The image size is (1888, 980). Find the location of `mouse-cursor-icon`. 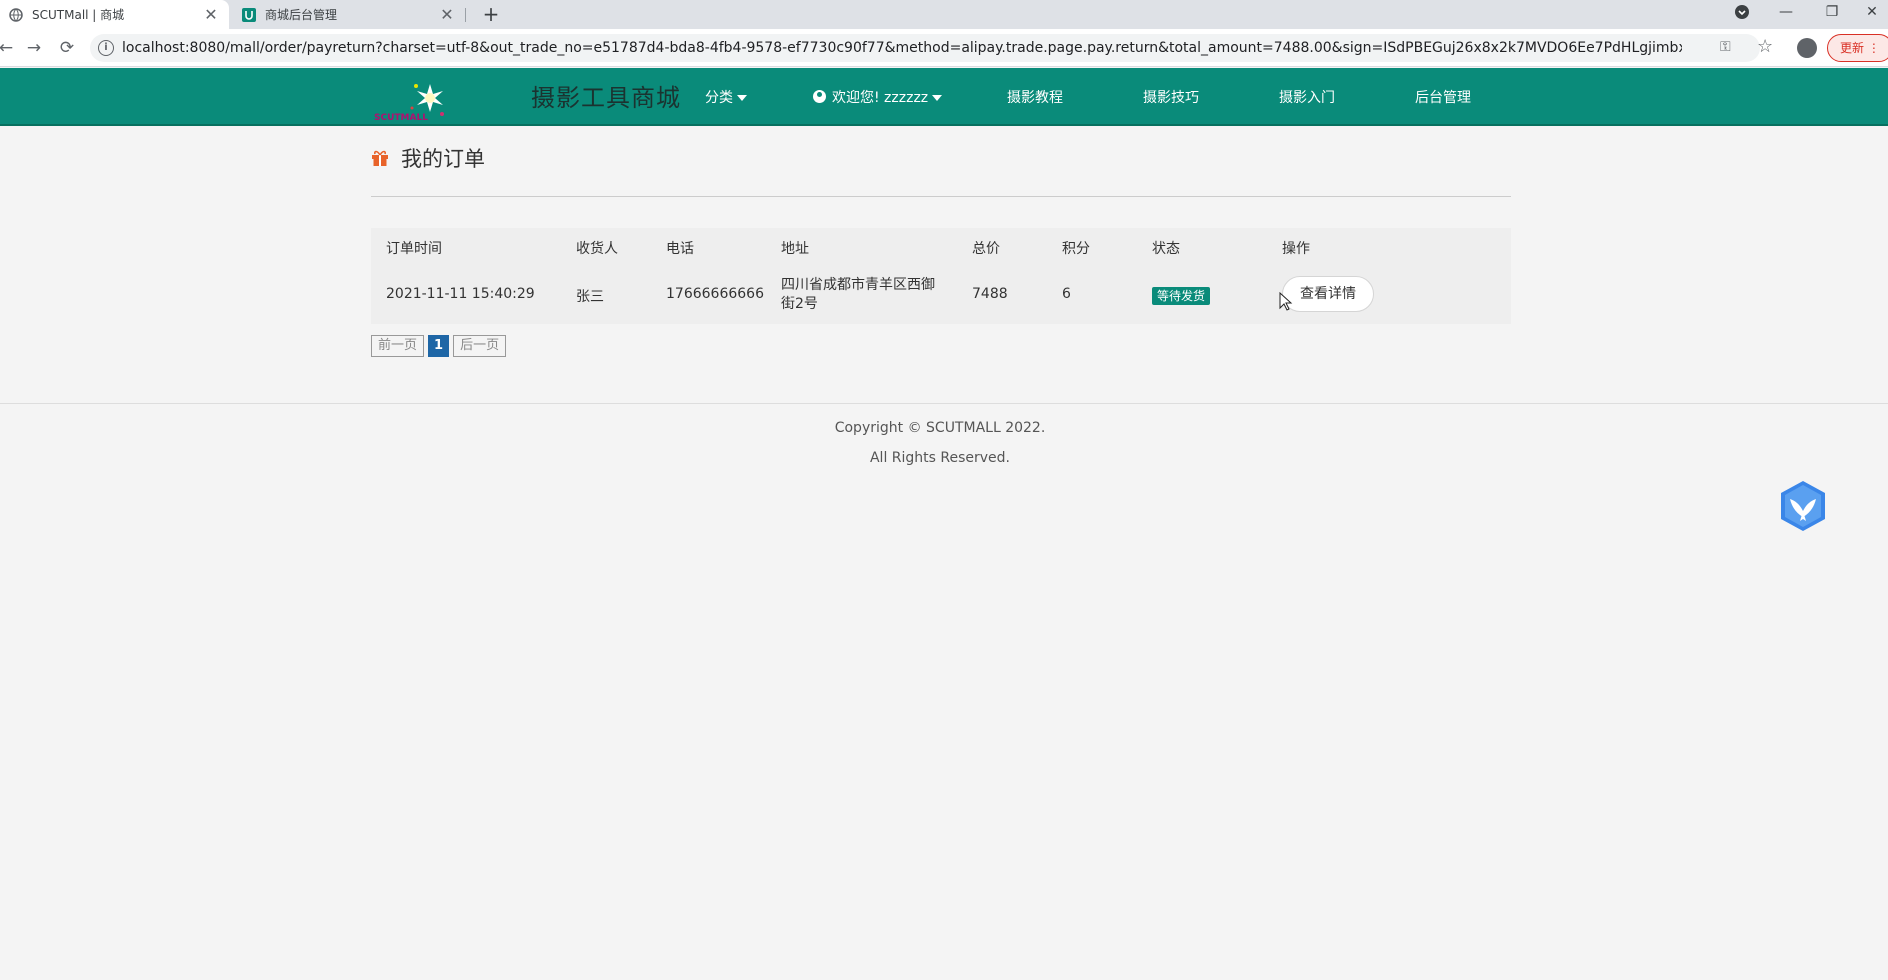

mouse-cursor-icon is located at coordinates (1286, 301).